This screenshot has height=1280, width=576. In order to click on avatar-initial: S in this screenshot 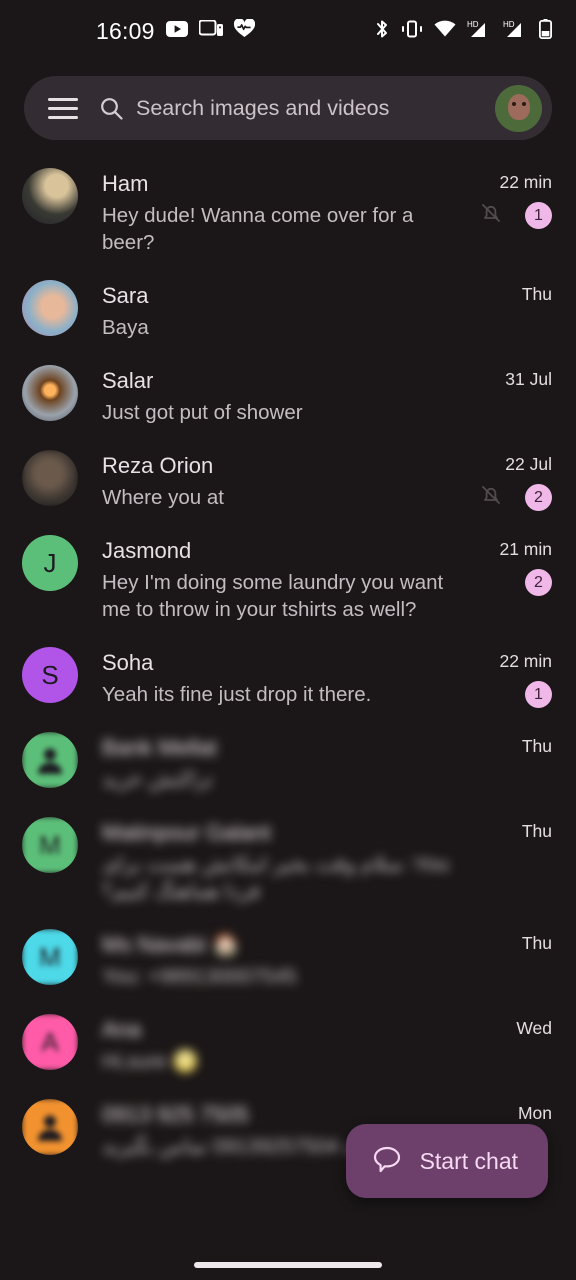, I will do `click(50, 675)`.